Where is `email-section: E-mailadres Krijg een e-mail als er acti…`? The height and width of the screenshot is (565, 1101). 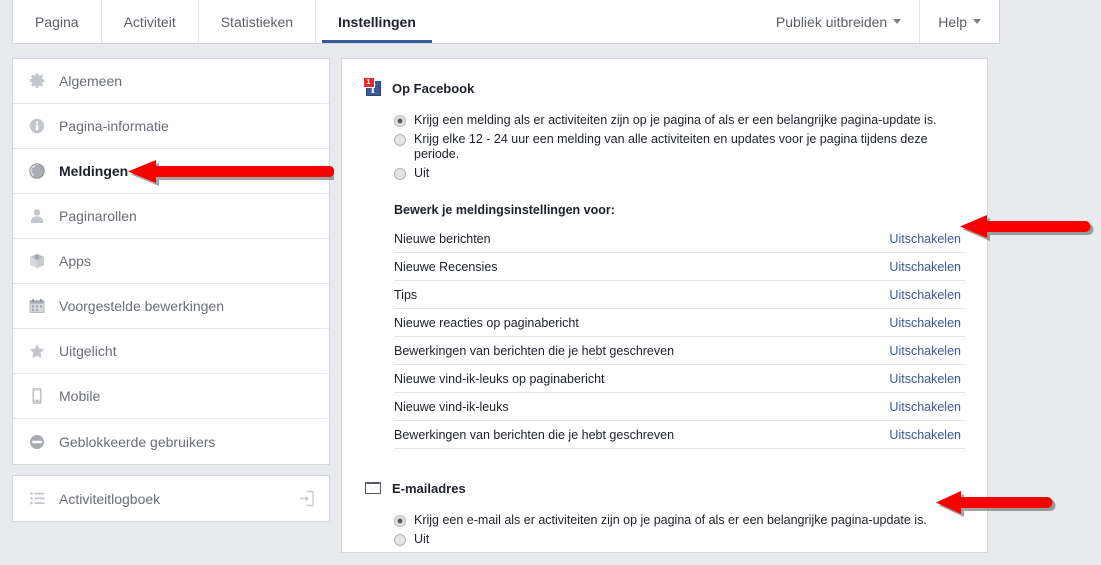 email-section: E-mailadres Krijg een e-mail als er acti… is located at coordinates (664, 513).